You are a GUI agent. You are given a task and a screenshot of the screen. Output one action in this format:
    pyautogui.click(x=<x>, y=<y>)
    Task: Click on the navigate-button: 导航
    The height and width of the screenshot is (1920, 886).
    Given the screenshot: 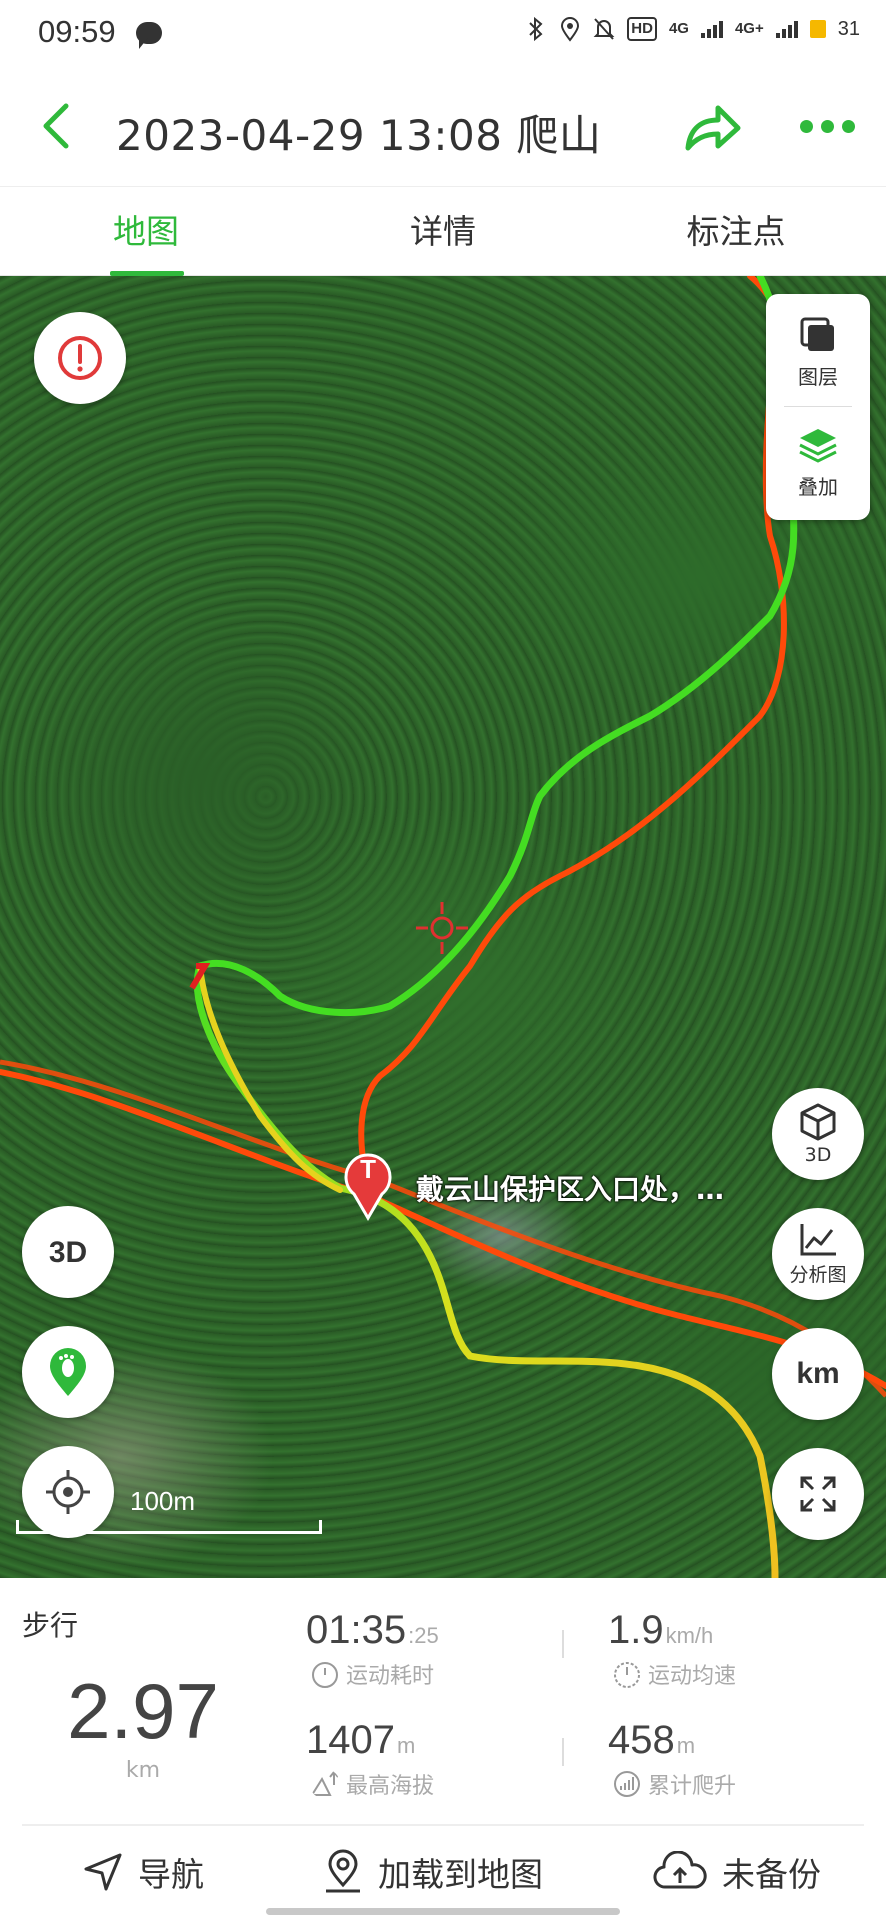 What is the action you would take?
    pyautogui.click(x=143, y=1872)
    